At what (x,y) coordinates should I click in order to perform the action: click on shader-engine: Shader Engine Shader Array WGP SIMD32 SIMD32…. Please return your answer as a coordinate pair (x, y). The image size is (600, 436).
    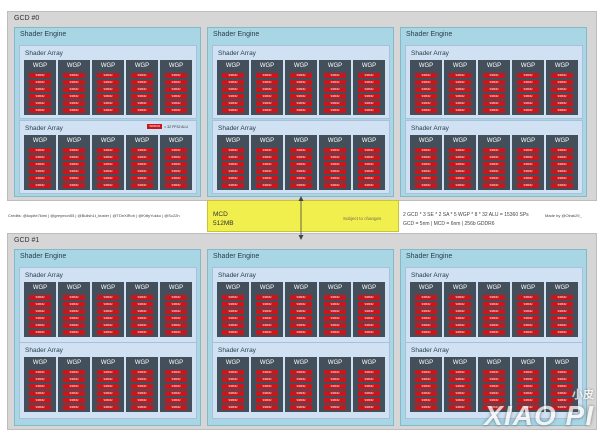
    Looking at the image, I should click on (107, 112).